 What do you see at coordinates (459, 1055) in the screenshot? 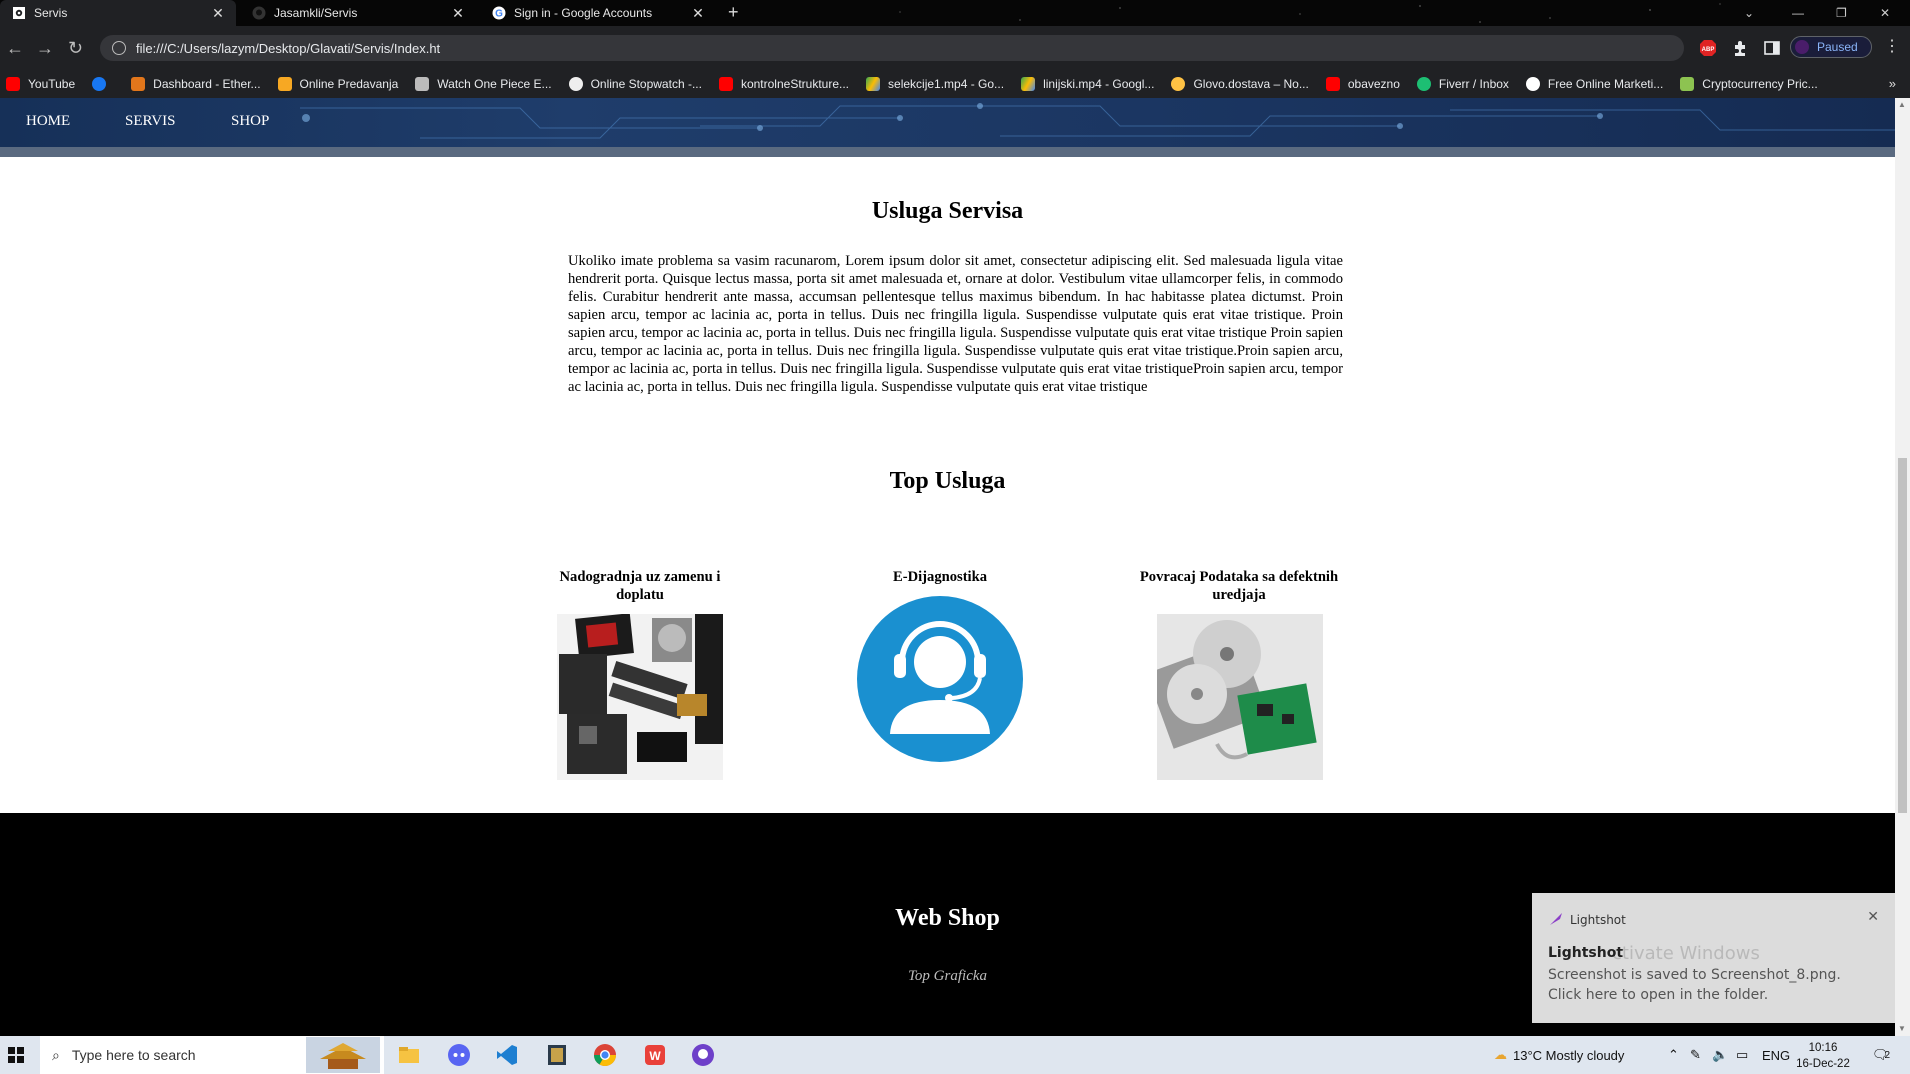
I see `discord-icon` at bounding box center [459, 1055].